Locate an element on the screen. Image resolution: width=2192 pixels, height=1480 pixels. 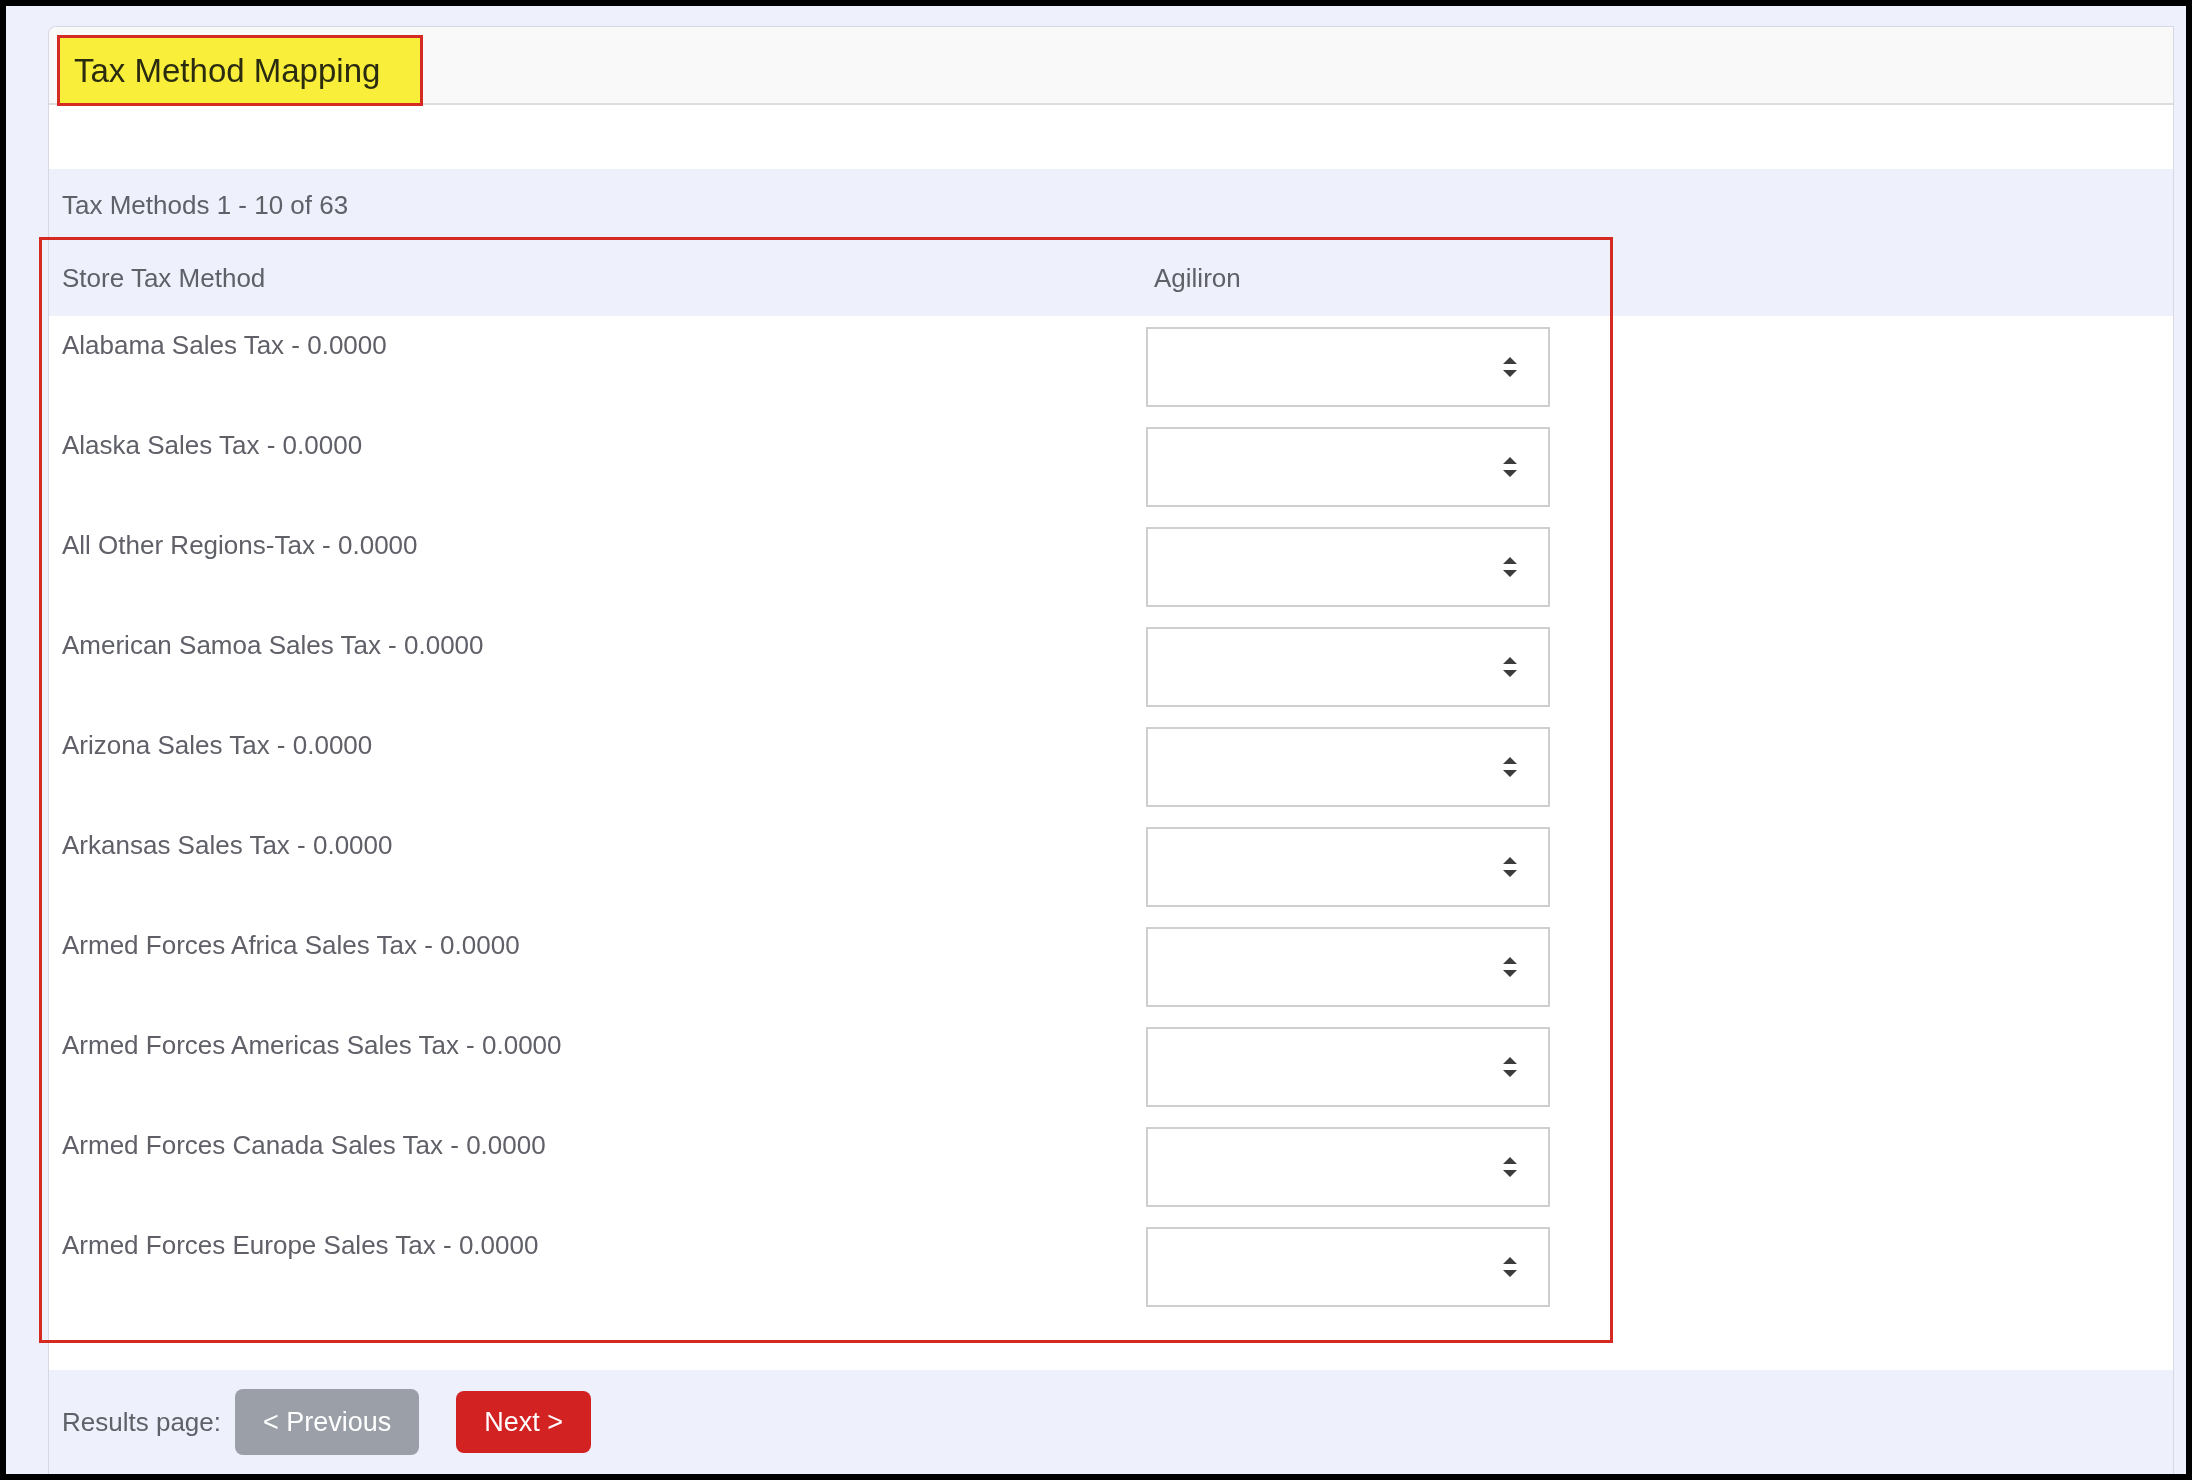
tax-method-name: Alaska Sales Tax - 0.0000 is located at coordinates (212, 445).